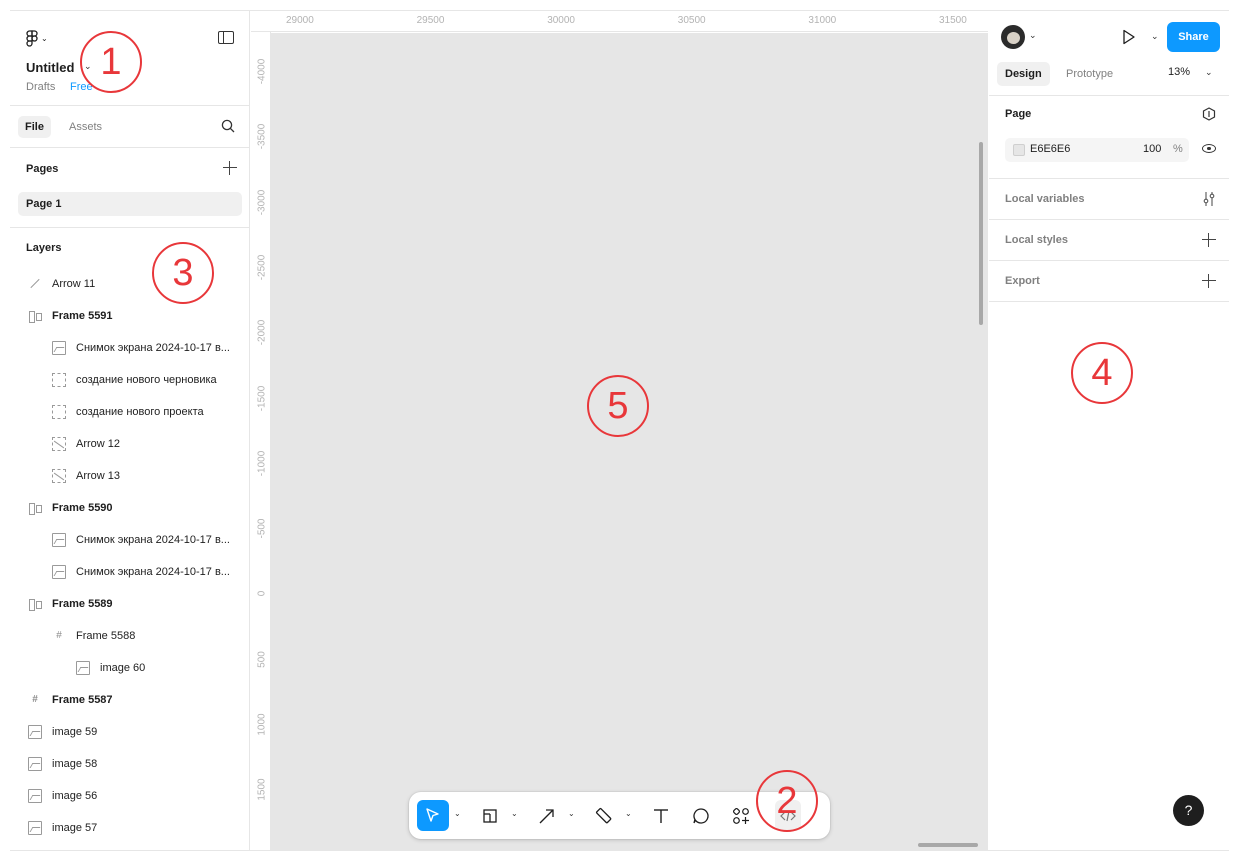  I want to click on file-location: Drafts, so click(40, 87).